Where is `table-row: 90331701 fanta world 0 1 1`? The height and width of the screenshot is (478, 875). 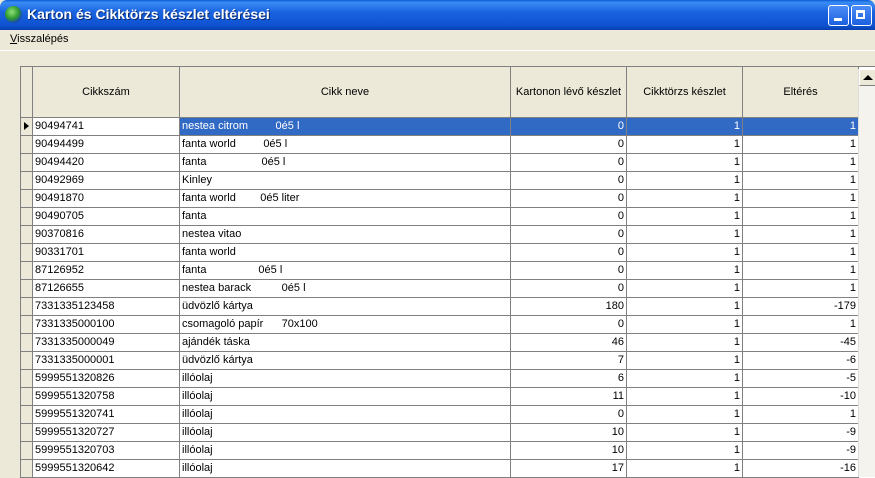
table-row: 90331701 fanta world 0 1 1 is located at coordinates (446, 253).